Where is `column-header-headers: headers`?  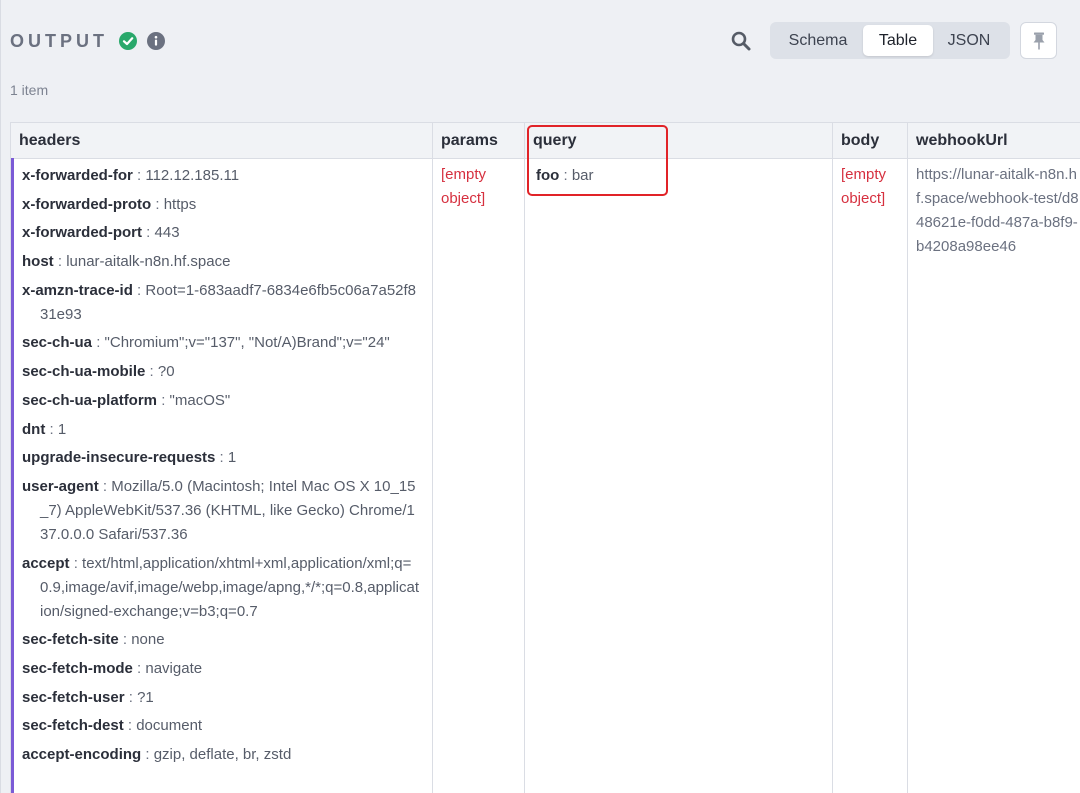 column-header-headers: headers is located at coordinates (50, 140).